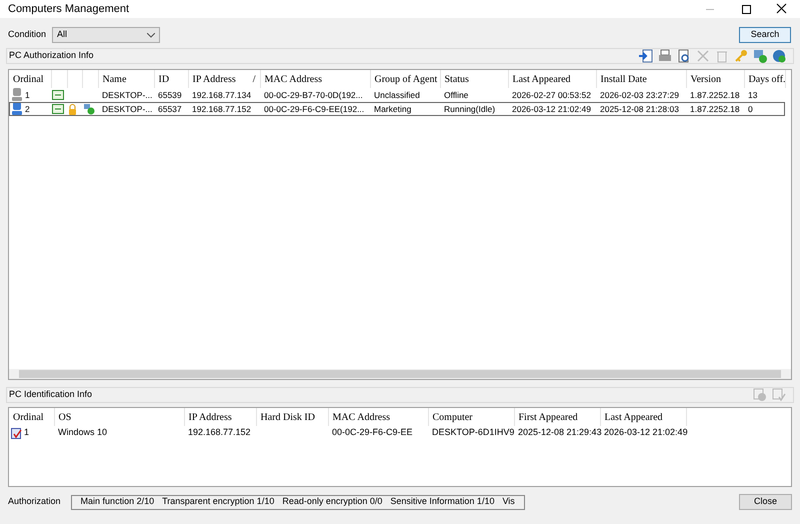 This screenshot has height=524, width=800. Describe the element at coordinates (560, 432) in the screenshot. I see `table-cell: 2025-12-08 21:29:43` at that location.